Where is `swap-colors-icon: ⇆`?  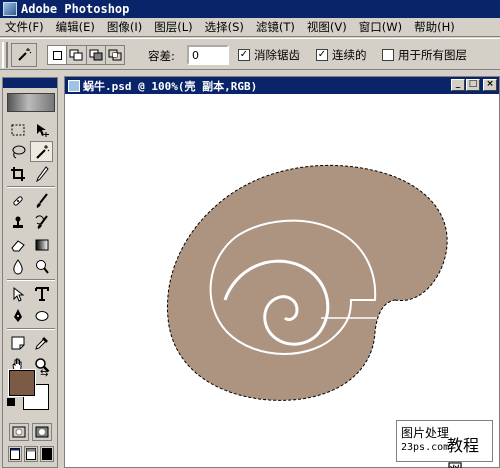 swap-colors-icon: ⇆ is located at coordinates (44, 373).